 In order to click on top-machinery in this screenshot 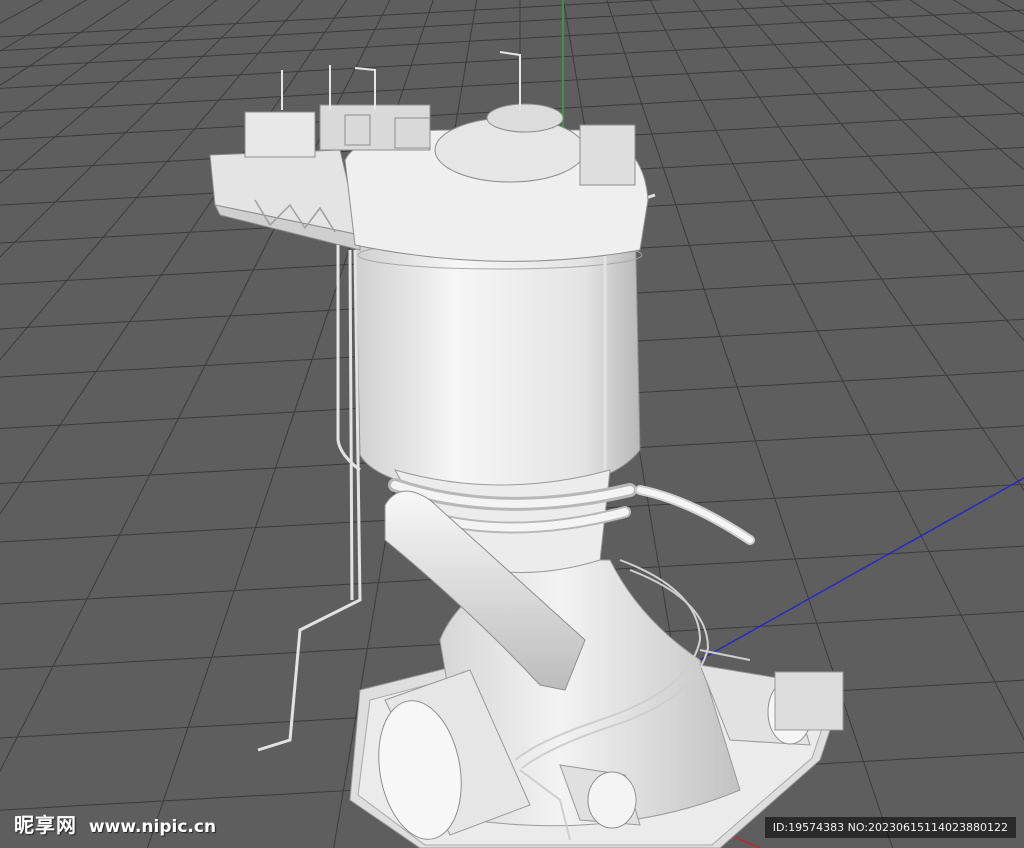, I will do `click(375, 127)`.